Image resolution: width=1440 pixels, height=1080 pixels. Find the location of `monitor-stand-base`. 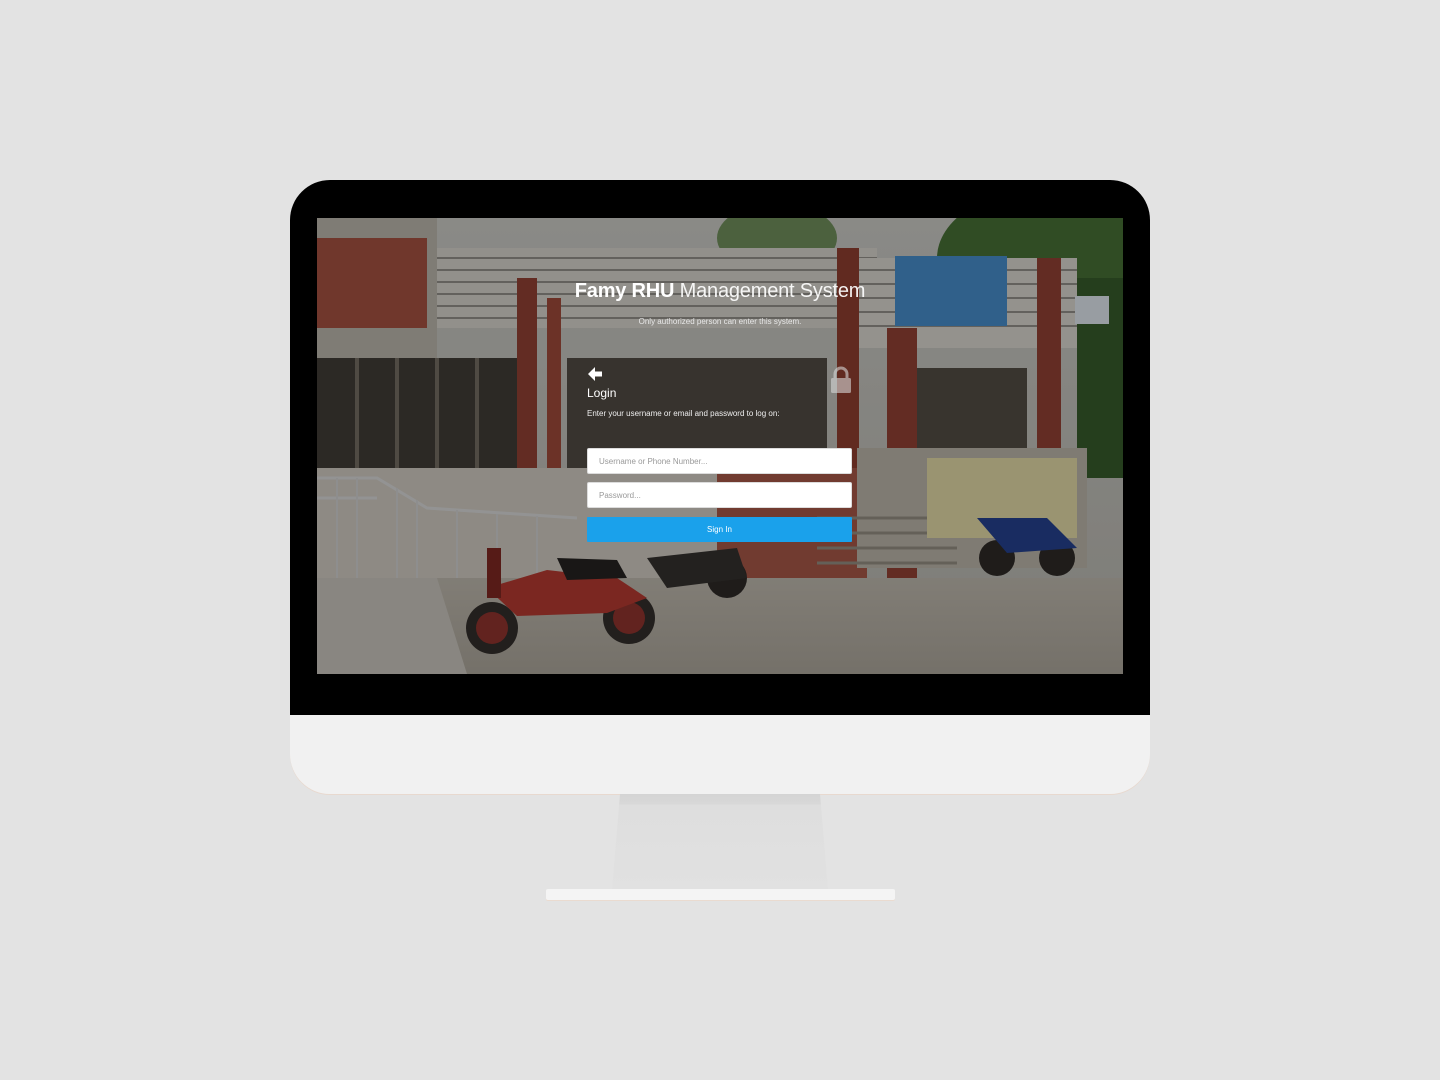

monitor-stand-base is located at coordinates (720, 894).